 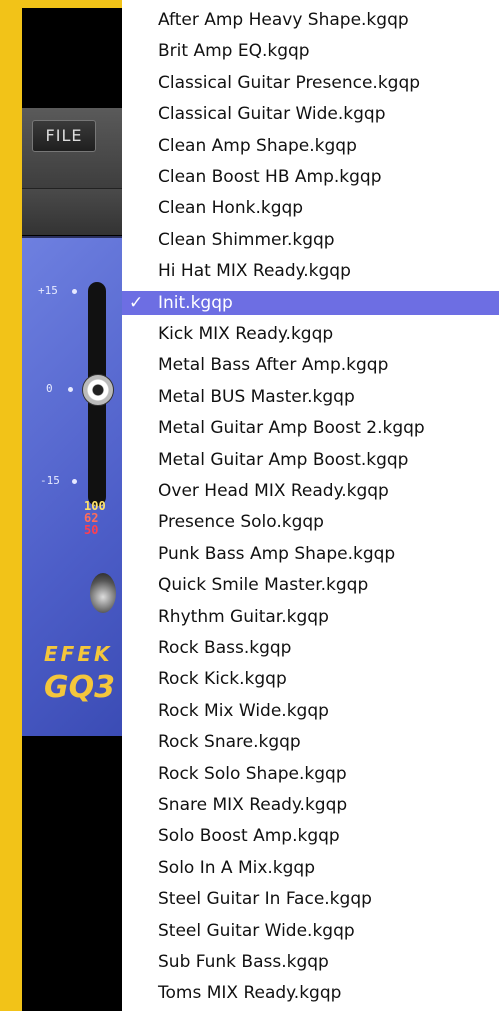 I want to click on menu-item: Quick Smile Master.kgqp, so click(x=310, y=585).